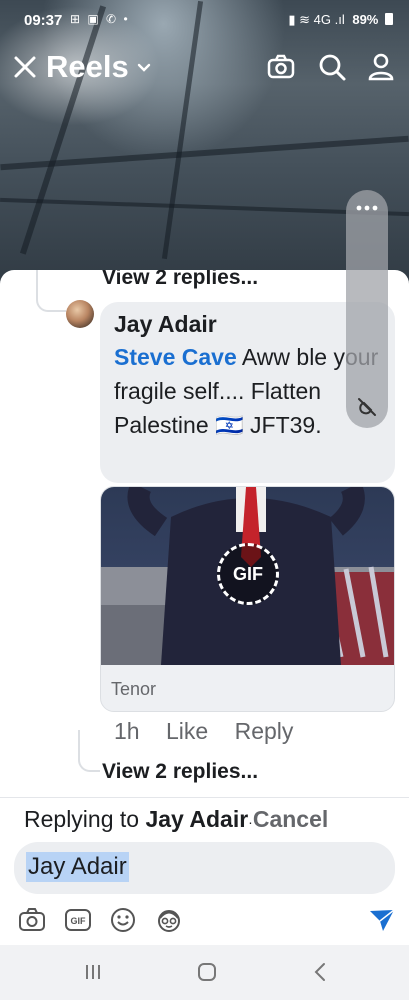 This screenshot has width=409, height=1000. I want to click on back-icon, so click(321, 972).